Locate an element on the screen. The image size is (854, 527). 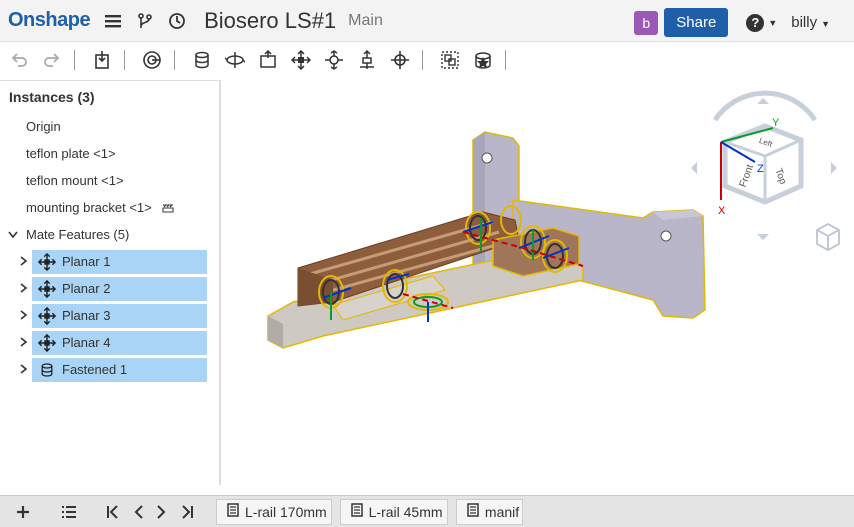
undo-icon is located at coordinates (19, 60).